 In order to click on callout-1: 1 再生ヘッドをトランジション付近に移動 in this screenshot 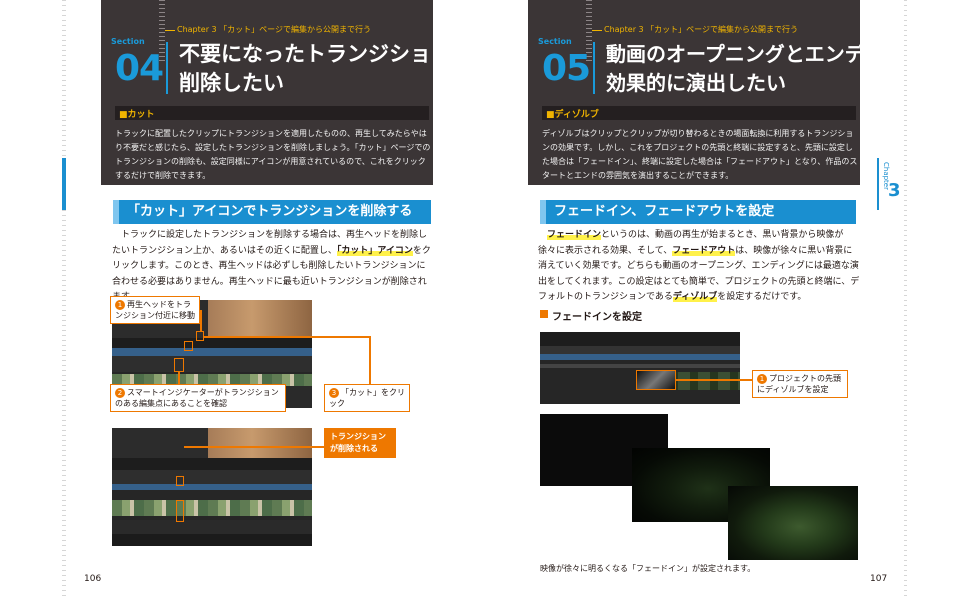, I will do `click(155, 310)`.